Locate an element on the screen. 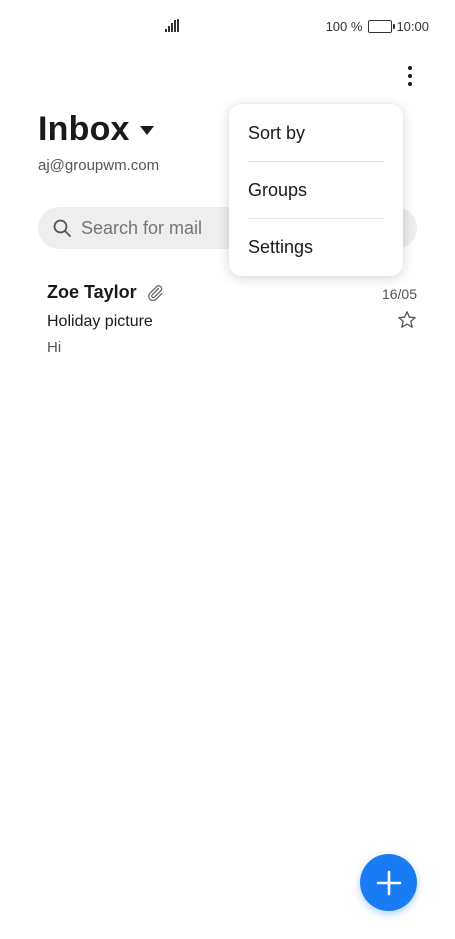  compose-button is located at coordinates (388, 882).